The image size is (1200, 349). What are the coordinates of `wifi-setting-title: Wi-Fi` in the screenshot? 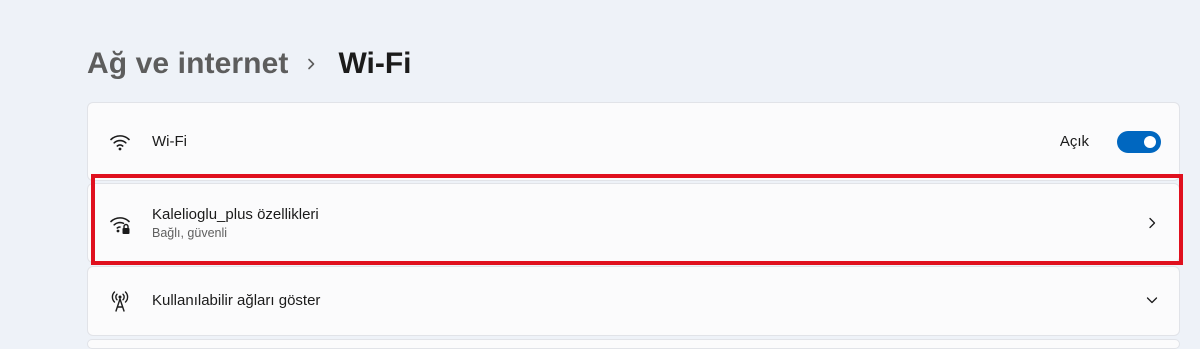 It's located at (169, 141).